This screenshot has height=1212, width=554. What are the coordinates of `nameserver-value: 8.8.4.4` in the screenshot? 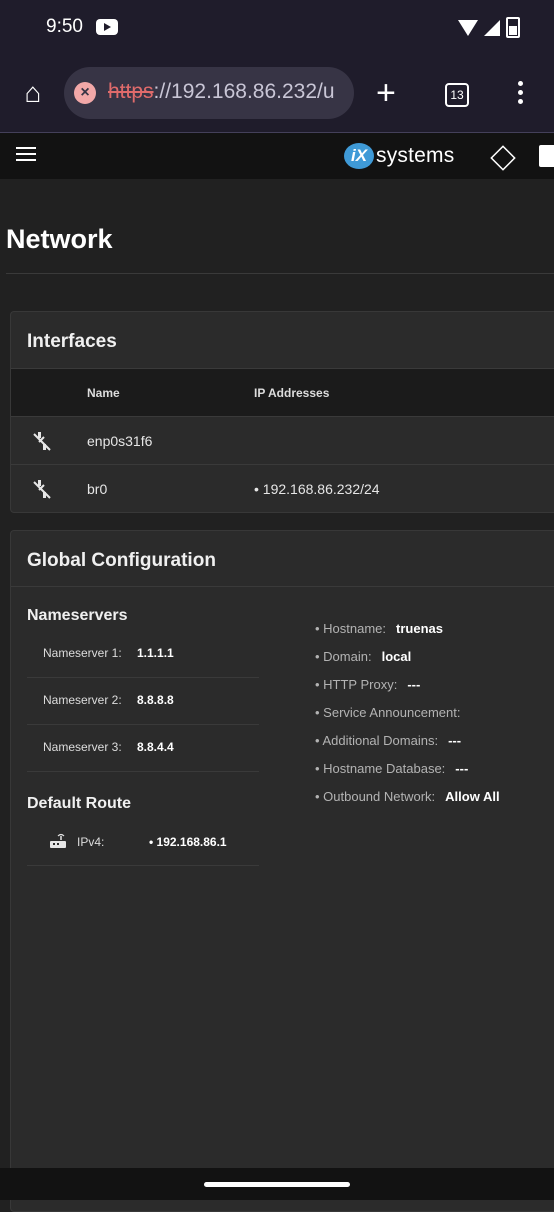 It's located at (155, 747).